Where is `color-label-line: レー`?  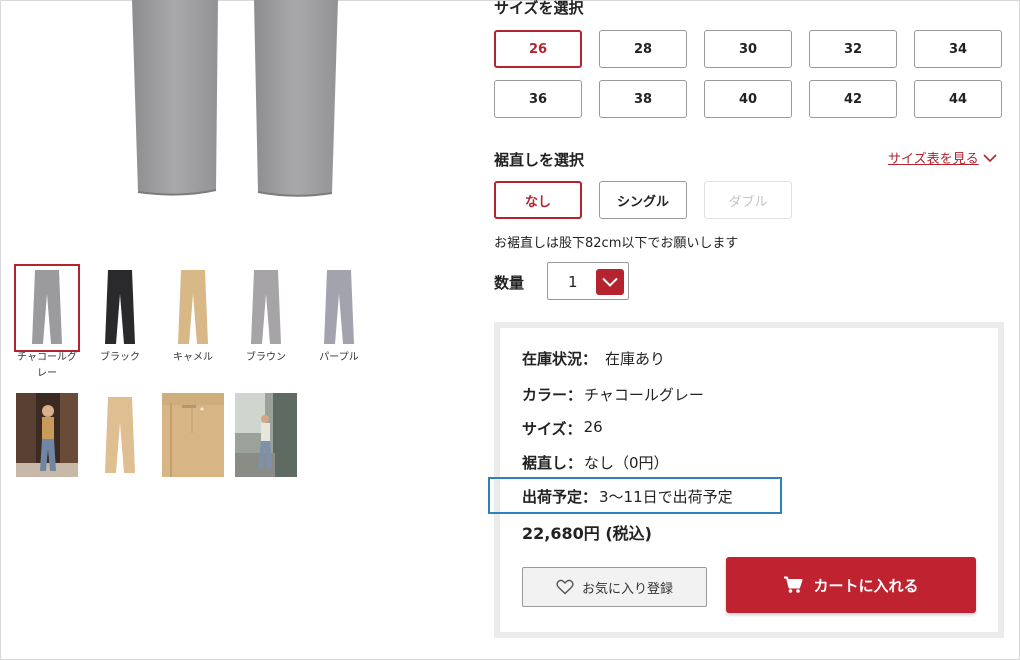
color-label-line: レー is located at coordinates (47, 373).